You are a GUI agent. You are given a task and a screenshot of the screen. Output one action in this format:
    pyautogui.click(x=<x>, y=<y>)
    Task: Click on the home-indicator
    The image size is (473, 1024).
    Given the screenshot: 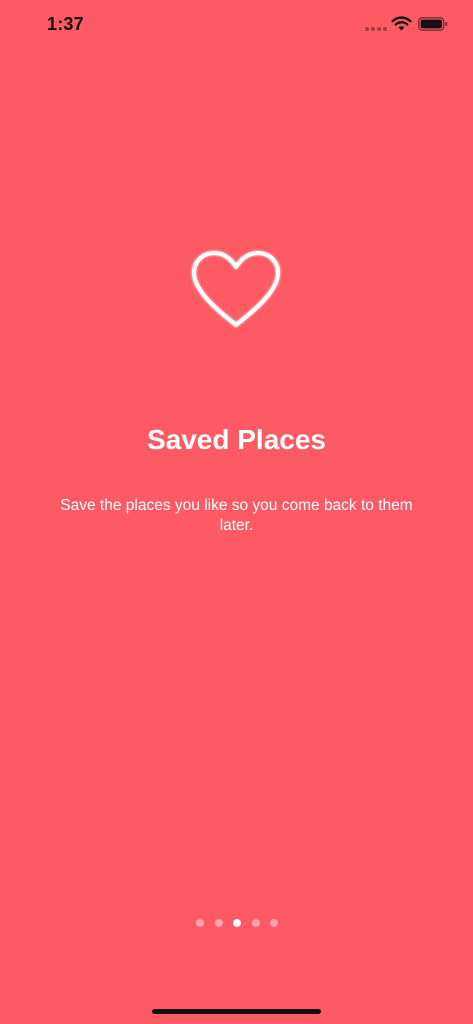 What is the action you would take?
    pyautogui.click(x=236, y=1011)
    